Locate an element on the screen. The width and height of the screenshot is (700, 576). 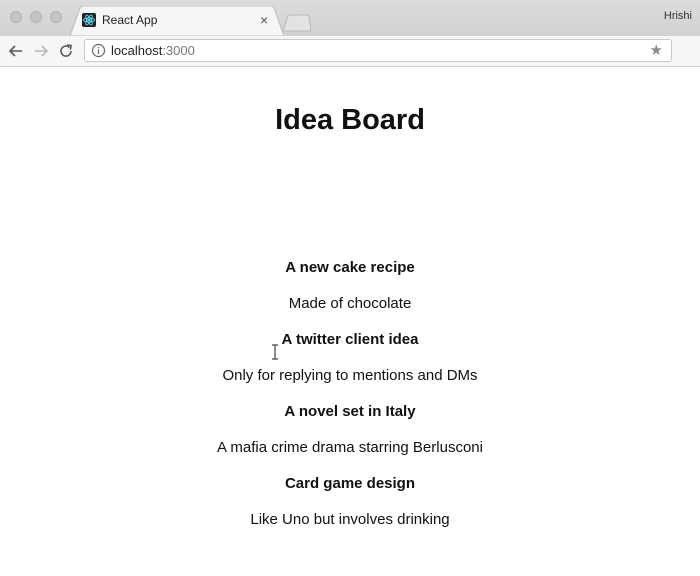
url-port: :3000 is located at coordinates (178, 50).